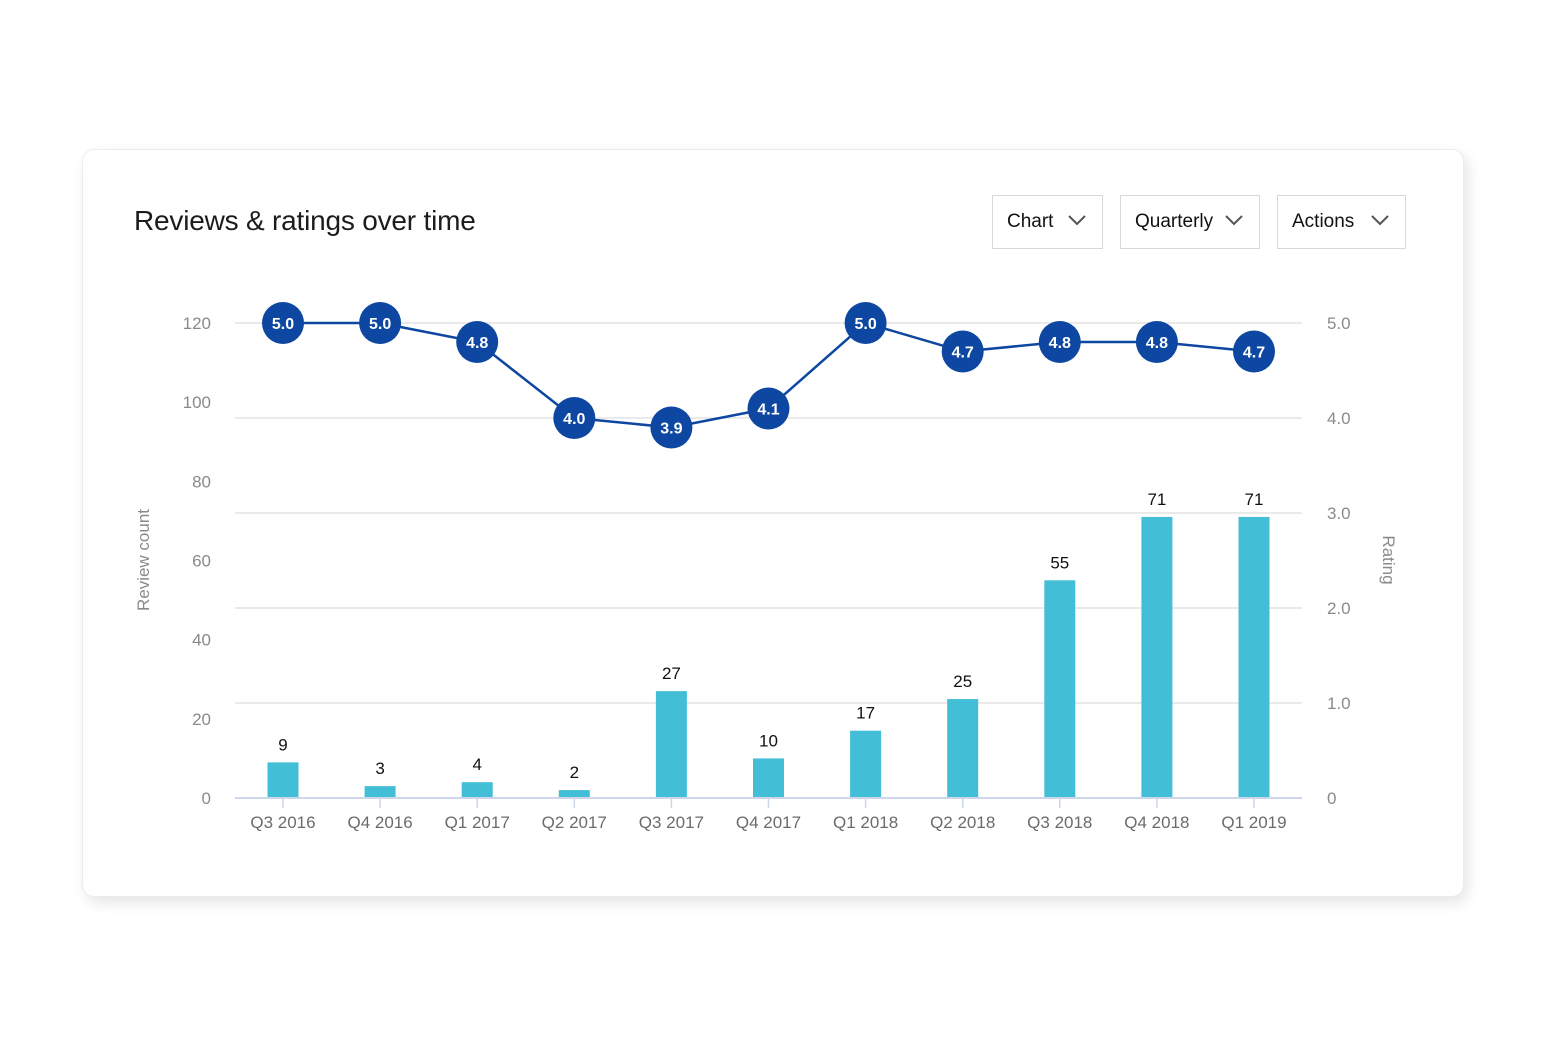  What do you see at coordinates (574, 822) in the screenshot?
I see `x-tick-label: Q2 2017` at bounding box center [574, 822].